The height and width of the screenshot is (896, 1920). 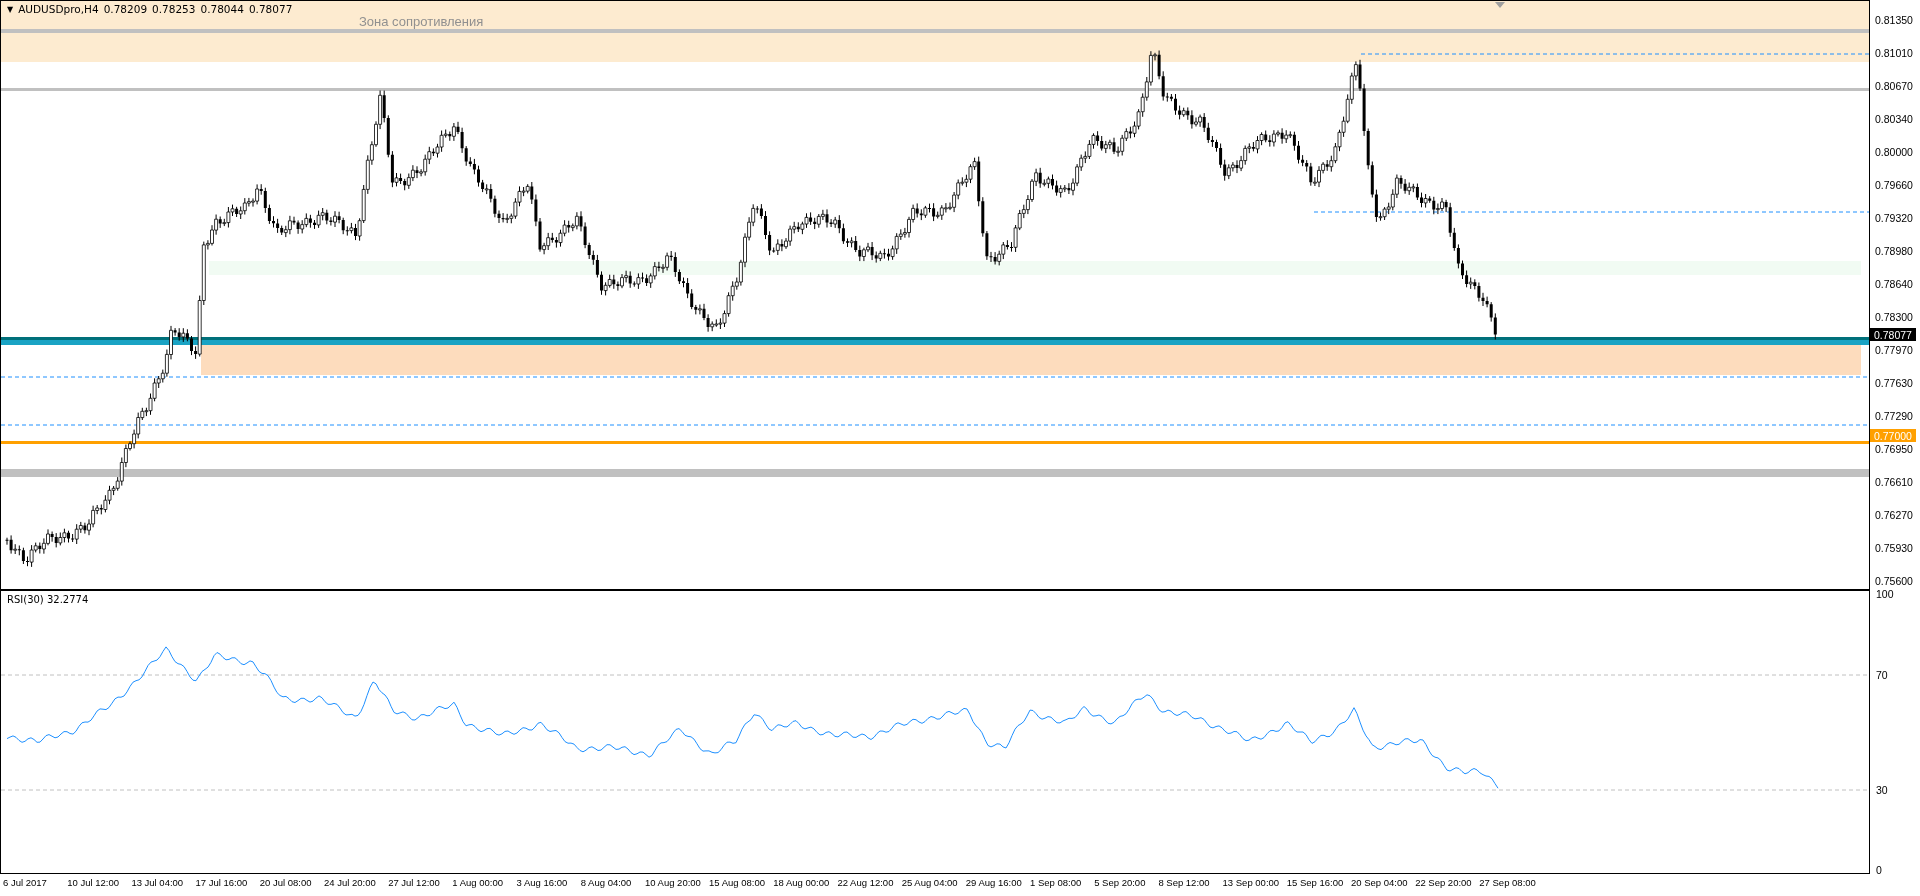 I want to click on price-marker: 0.77000, so click(x=1893, y=435).